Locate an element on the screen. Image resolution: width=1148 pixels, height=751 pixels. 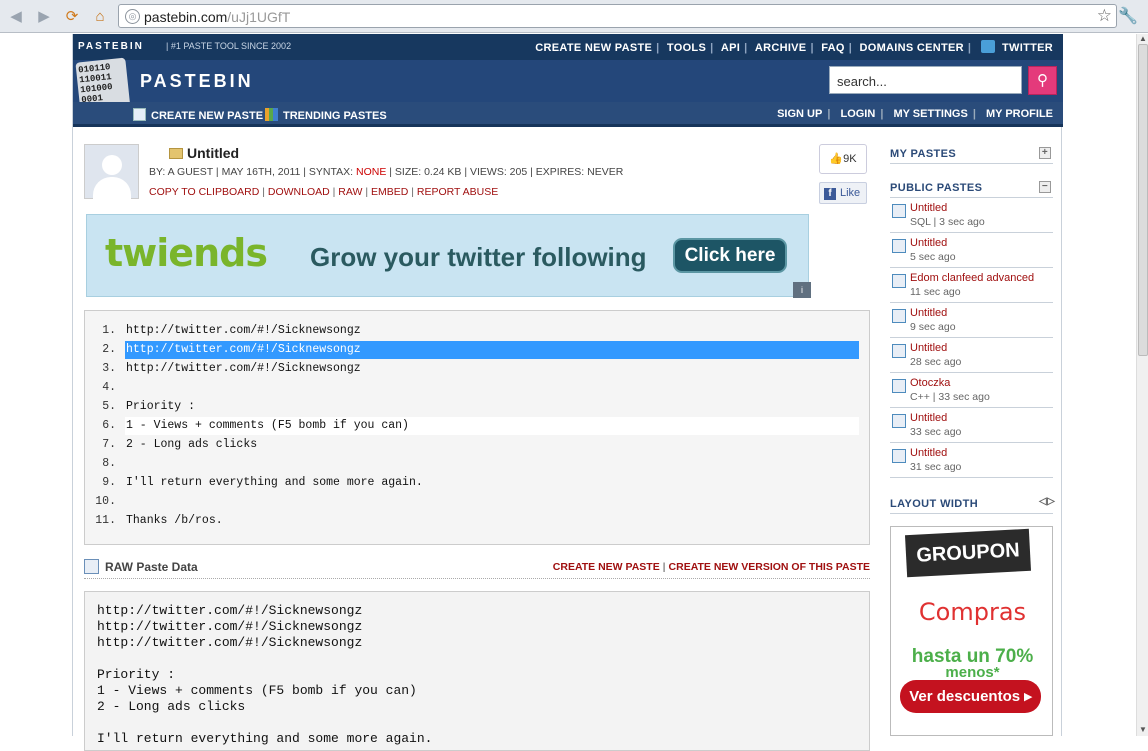
my-pastes-header: MY PASTES + is located at coordinates (971, 153).